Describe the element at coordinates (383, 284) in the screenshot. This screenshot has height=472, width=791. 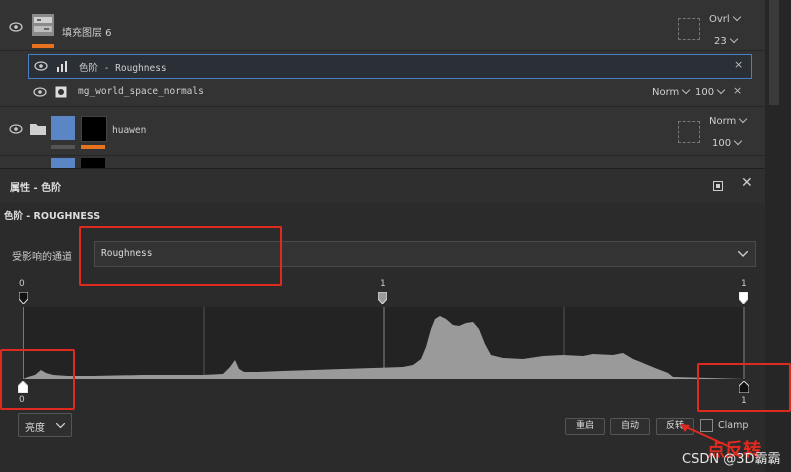
I see `input-gamma-value: 1` at that location.